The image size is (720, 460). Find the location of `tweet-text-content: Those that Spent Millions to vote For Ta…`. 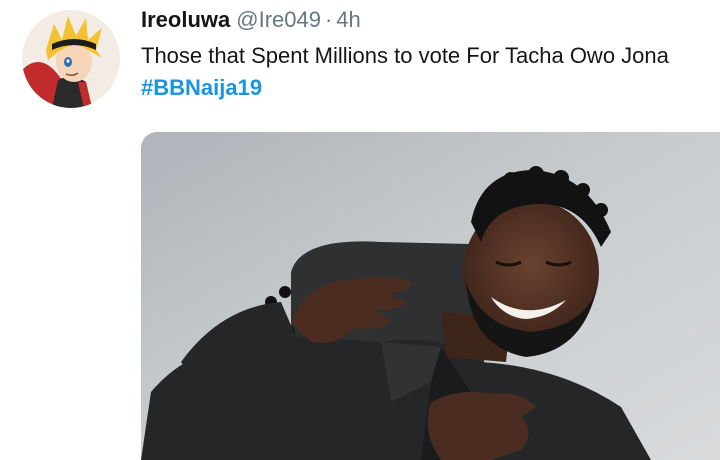

tweet-text-content: Those that Spent Millions to vote For Ta… is located at coordinates (405, 55).